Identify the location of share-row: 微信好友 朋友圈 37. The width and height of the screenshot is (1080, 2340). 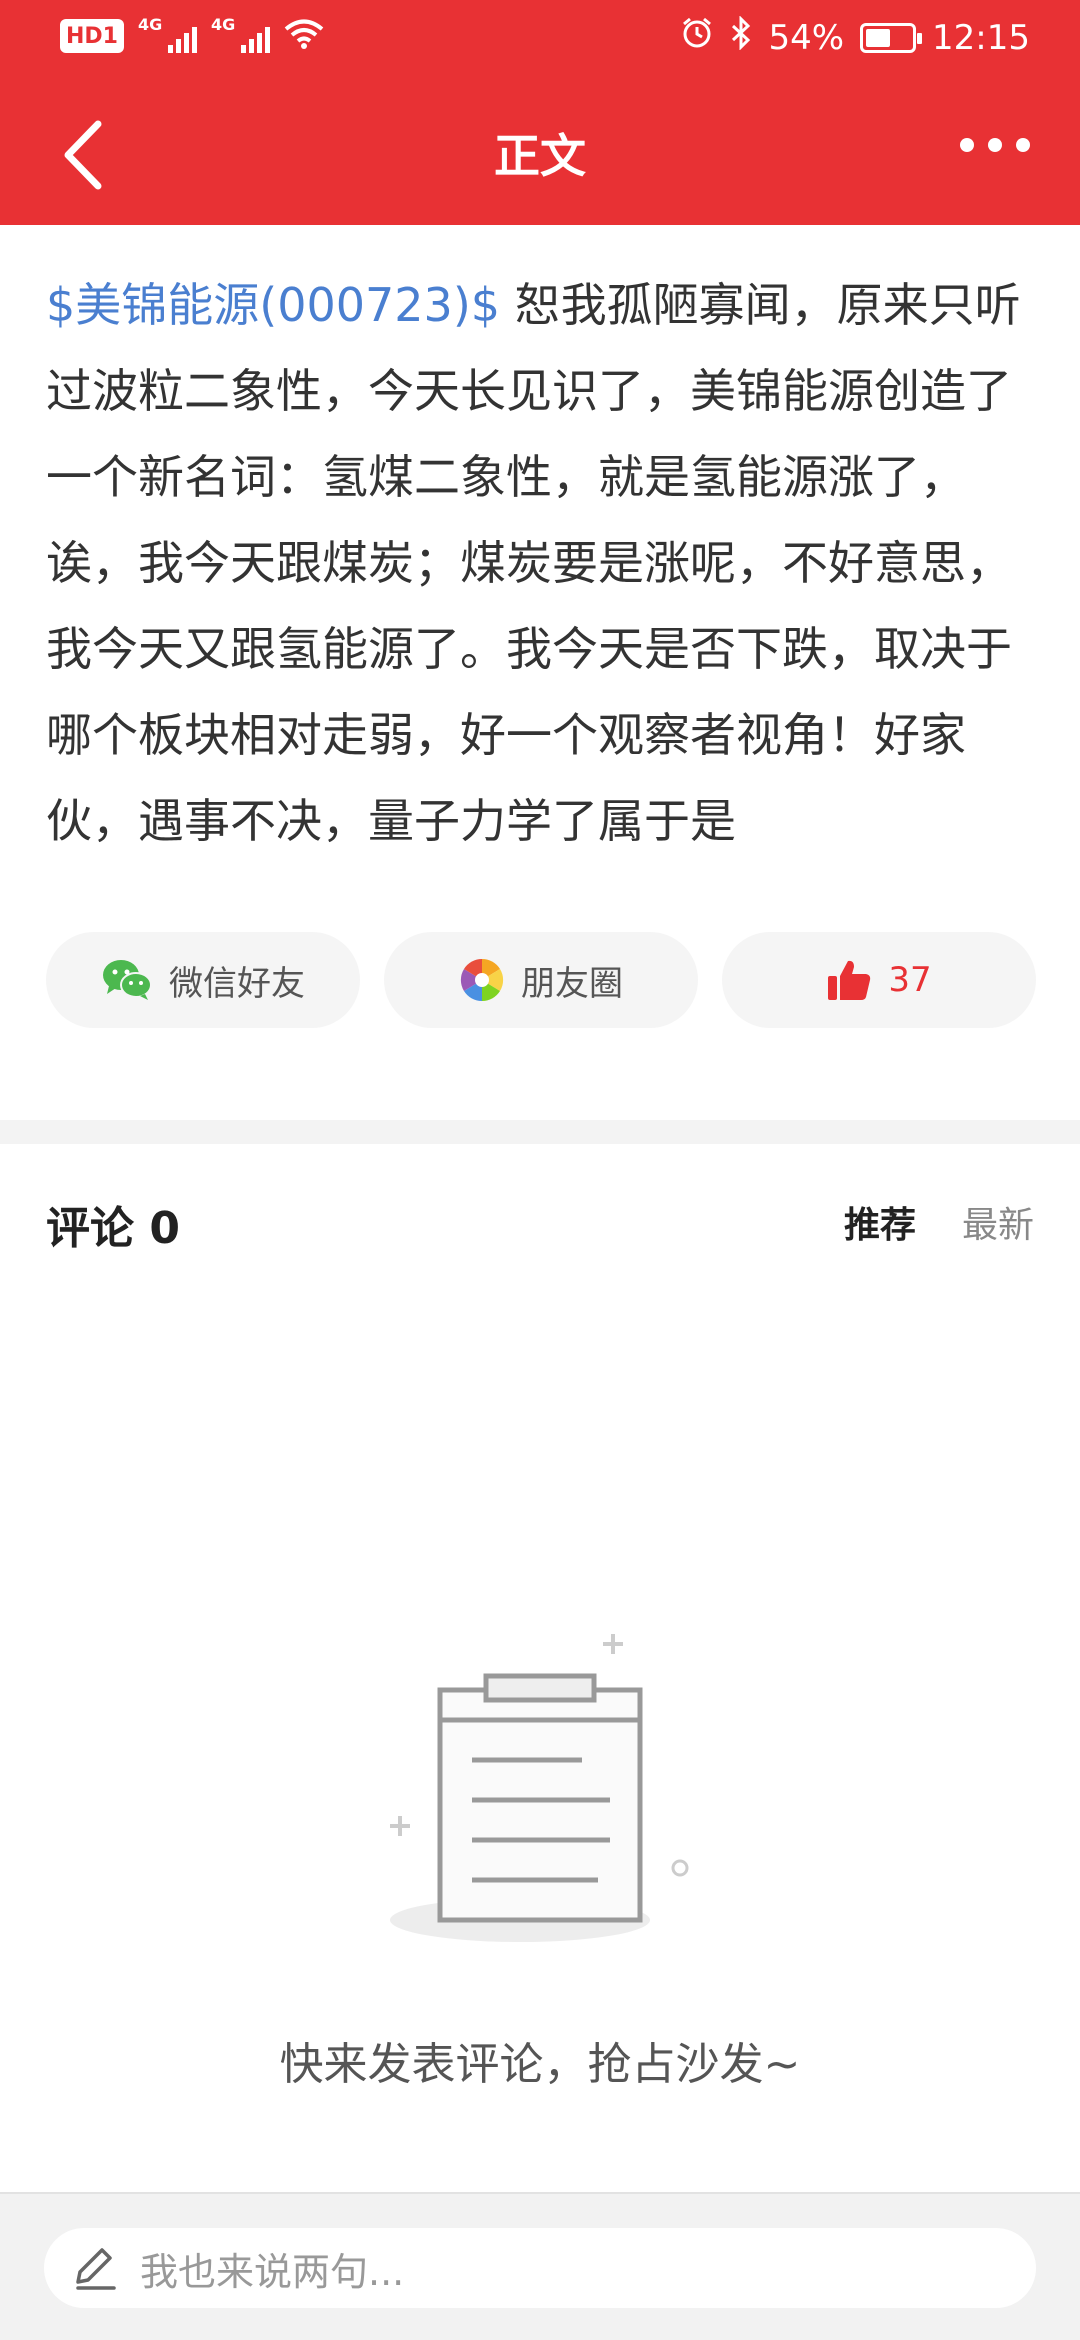
(541, 980).